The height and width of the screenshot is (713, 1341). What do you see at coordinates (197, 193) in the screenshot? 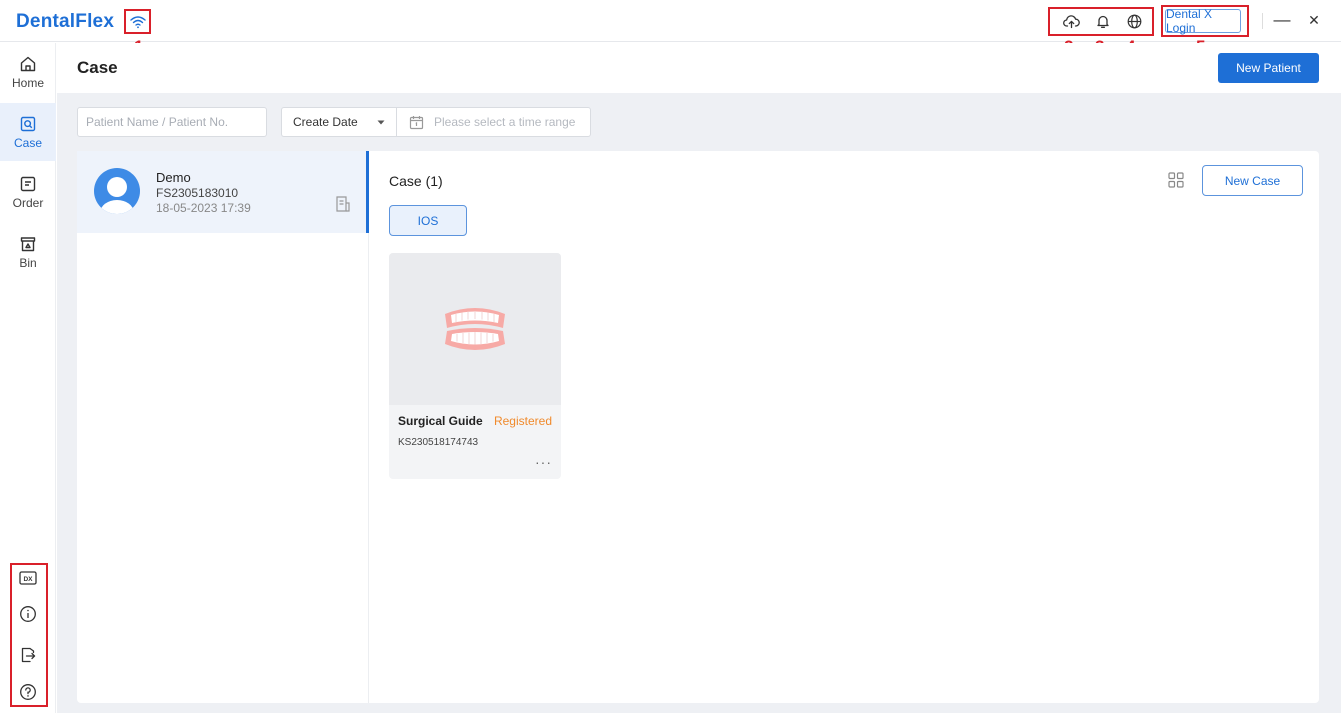
I see `patient-number: FS2305183010` at bounding box center [197, 193].